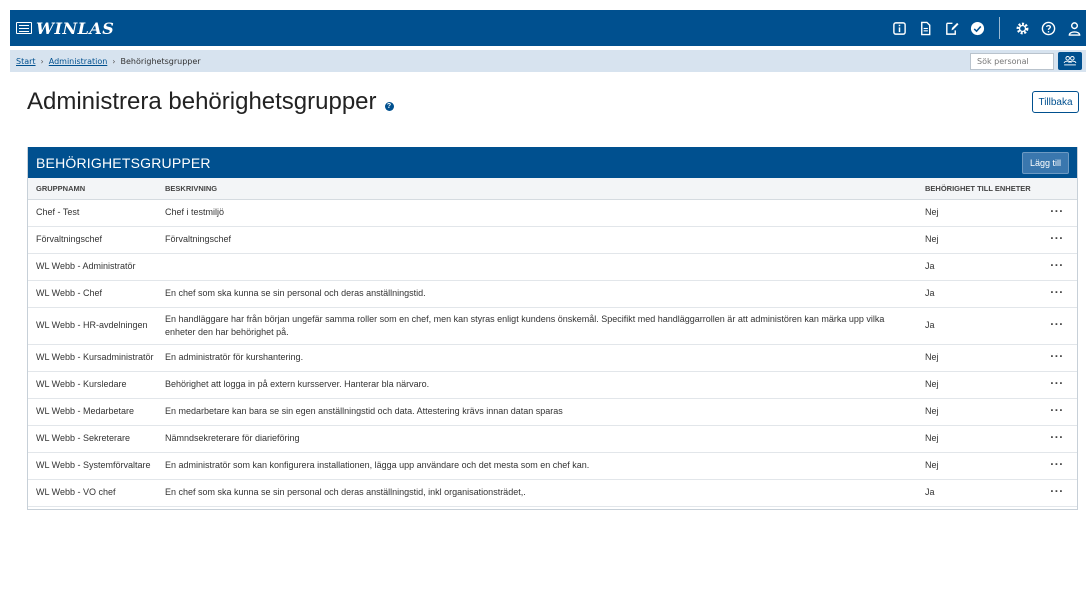 The image size is (1086, 596). Describe the element at coordinates (1055, 102) in the screenshot. I see `back-button: Tillbaka` at that location.